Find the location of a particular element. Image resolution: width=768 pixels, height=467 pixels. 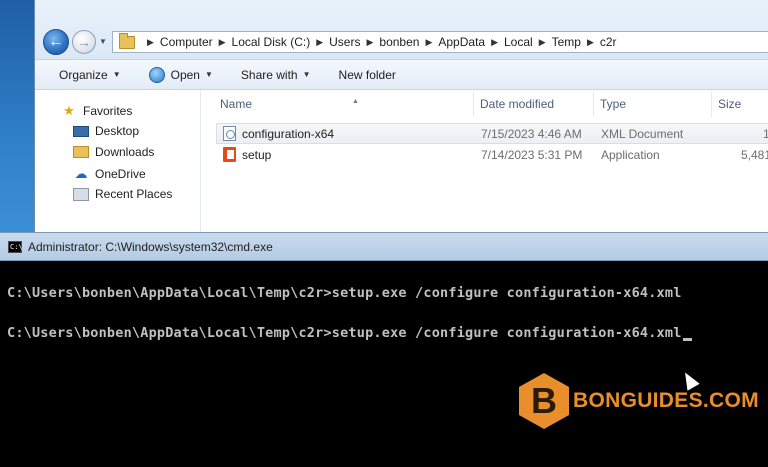

nav-favorites-label: Favorites is located at coordinates (108, 111).